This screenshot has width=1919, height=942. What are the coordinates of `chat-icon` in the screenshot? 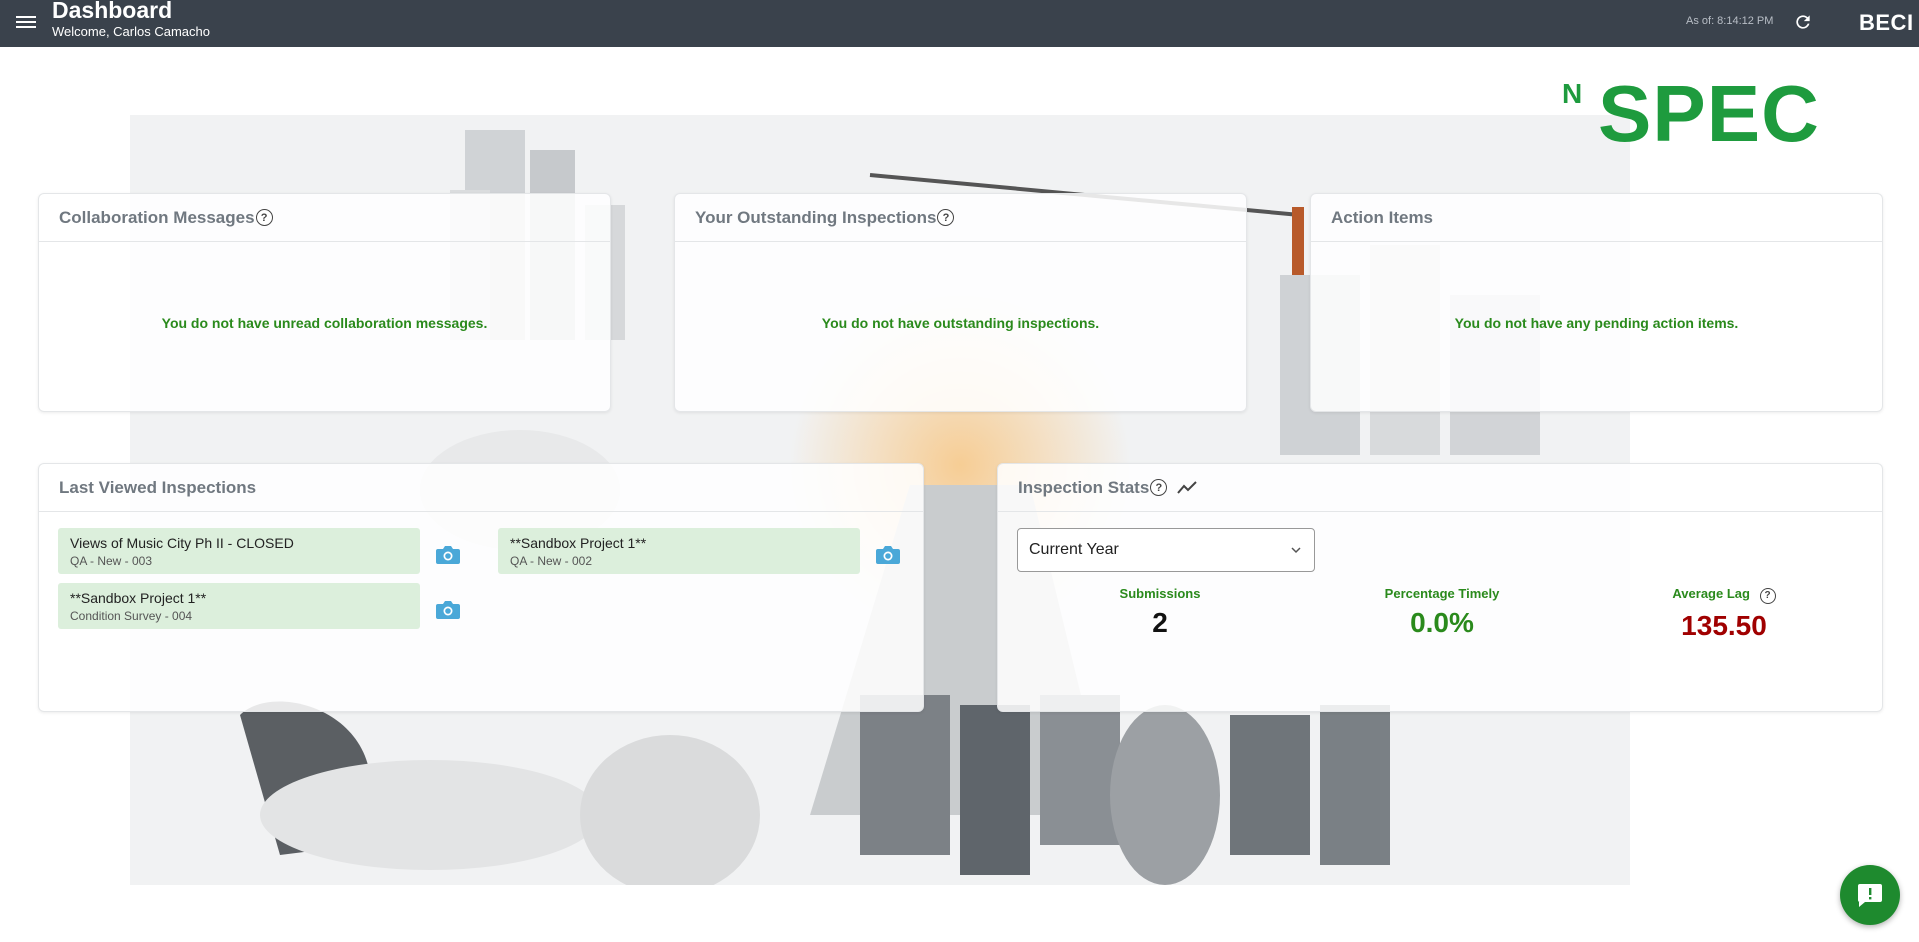 It's located at (1870, 895).